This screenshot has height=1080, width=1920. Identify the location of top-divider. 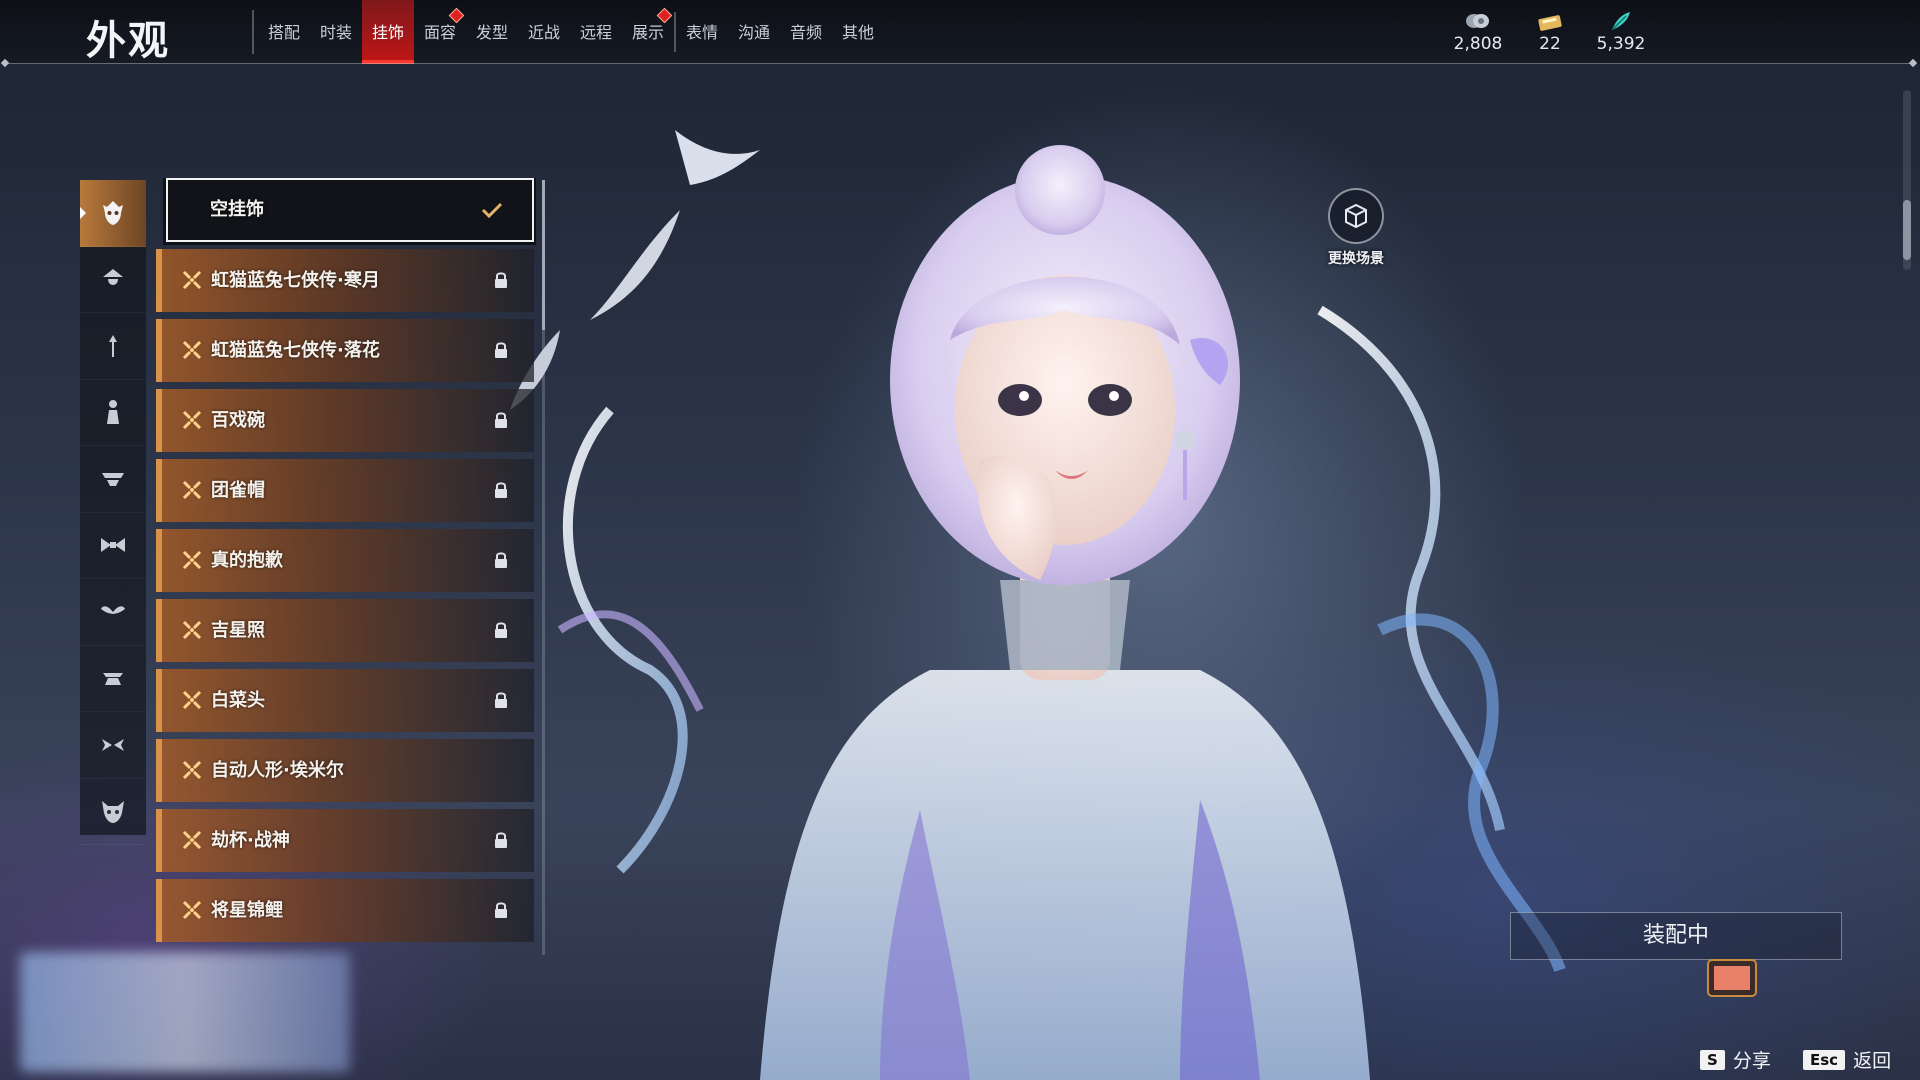
(960, 63).